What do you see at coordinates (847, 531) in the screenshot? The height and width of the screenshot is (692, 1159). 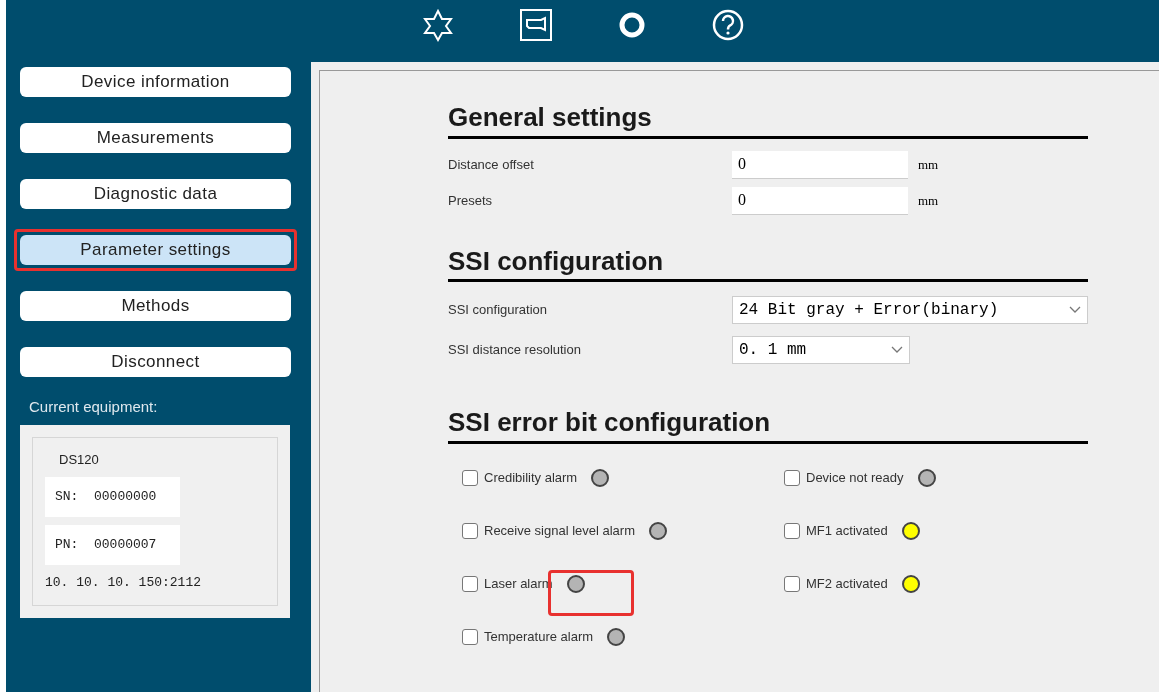 I see `checkbox-label: MF1 activated` at bounding box center [847, 531].